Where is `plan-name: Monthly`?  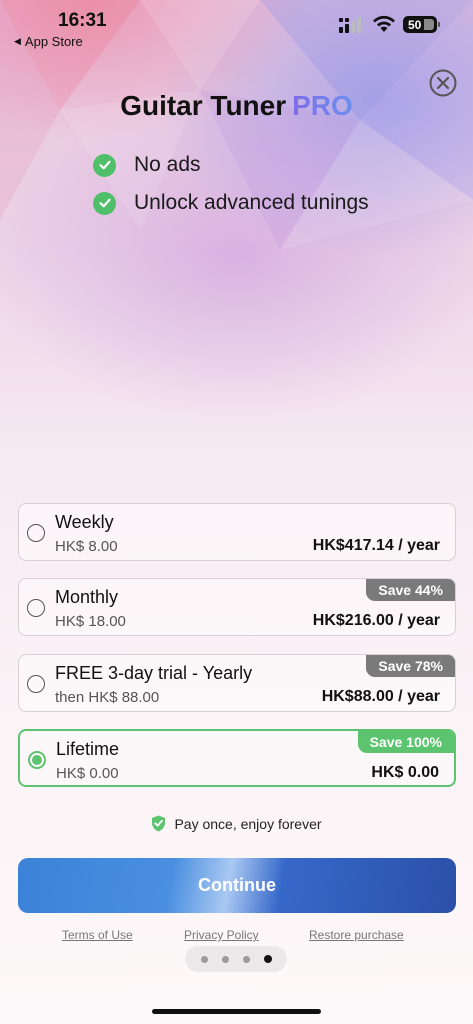 plan-name: Monthly is located at coordinates (87, 597).